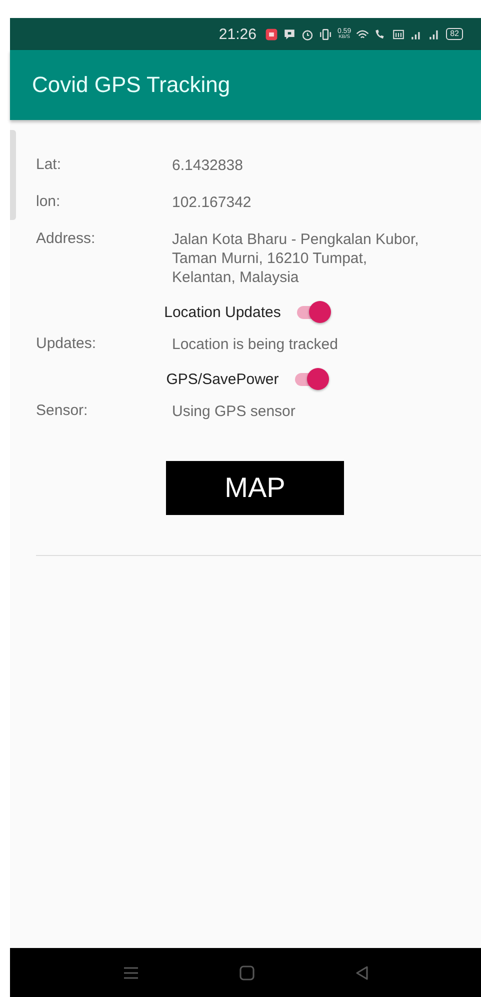  Describe the element at coordinates (131, 85) in the screenshot. I see `app-title: Covid GPS Tracking` at that location.